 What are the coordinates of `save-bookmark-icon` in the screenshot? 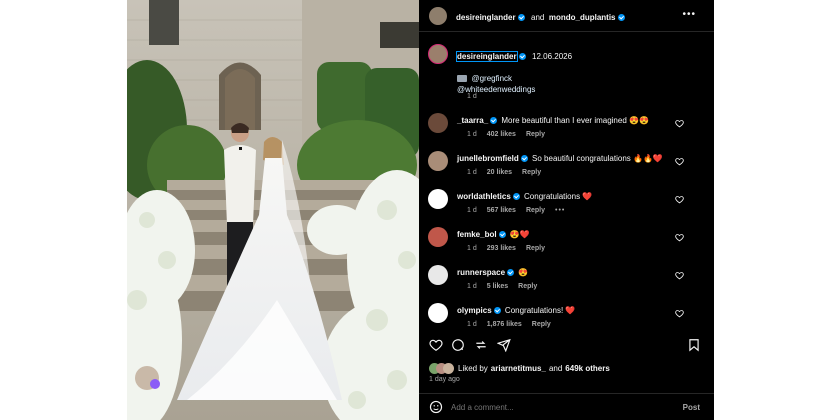 It's located at (694, 345).